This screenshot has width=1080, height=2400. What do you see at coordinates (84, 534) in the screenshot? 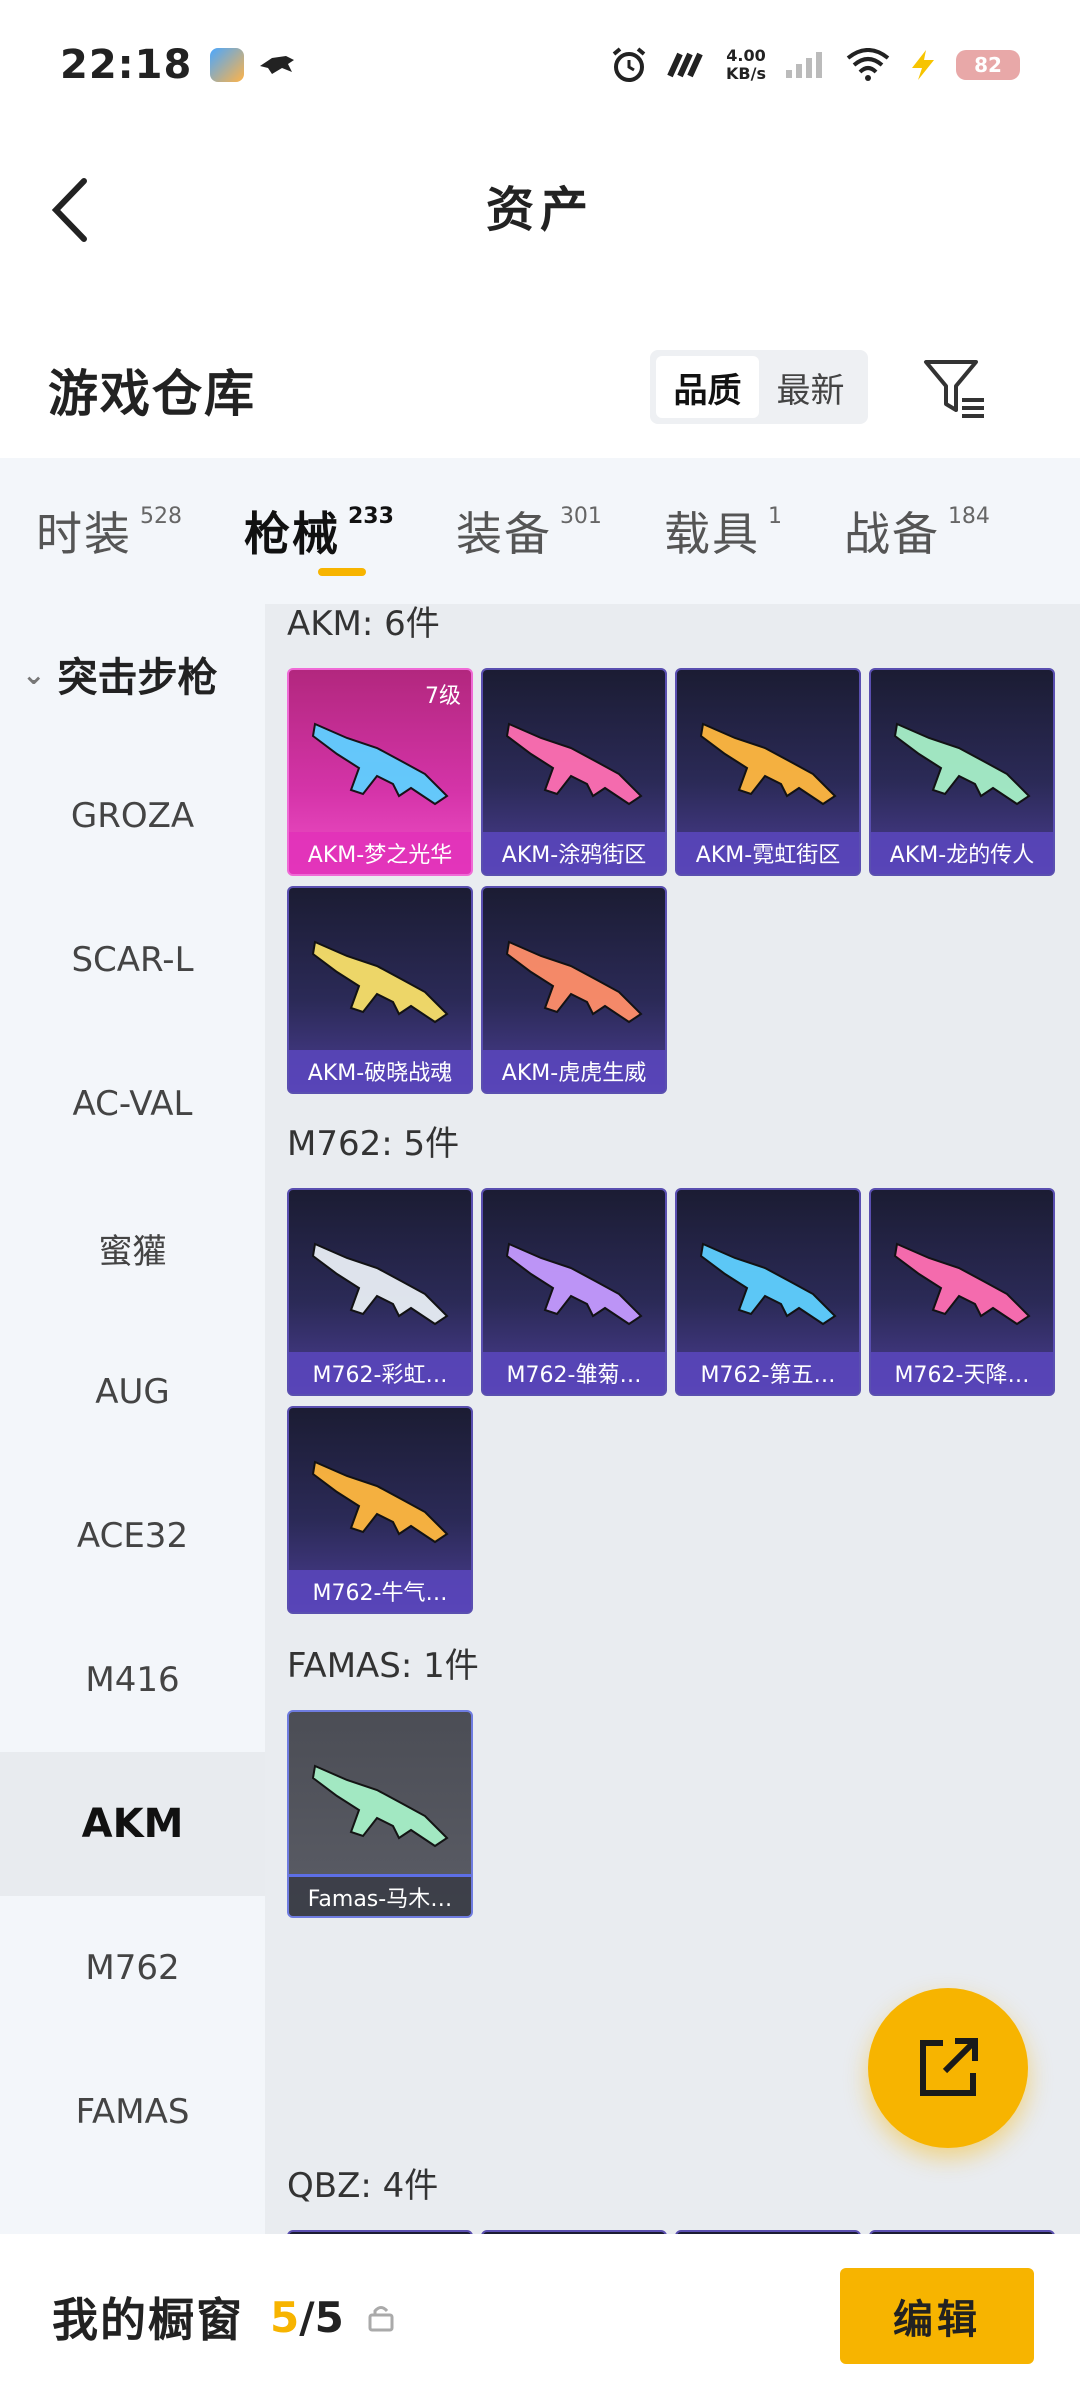
I see `tab-label: 时装` at bounding box center [84, 534].